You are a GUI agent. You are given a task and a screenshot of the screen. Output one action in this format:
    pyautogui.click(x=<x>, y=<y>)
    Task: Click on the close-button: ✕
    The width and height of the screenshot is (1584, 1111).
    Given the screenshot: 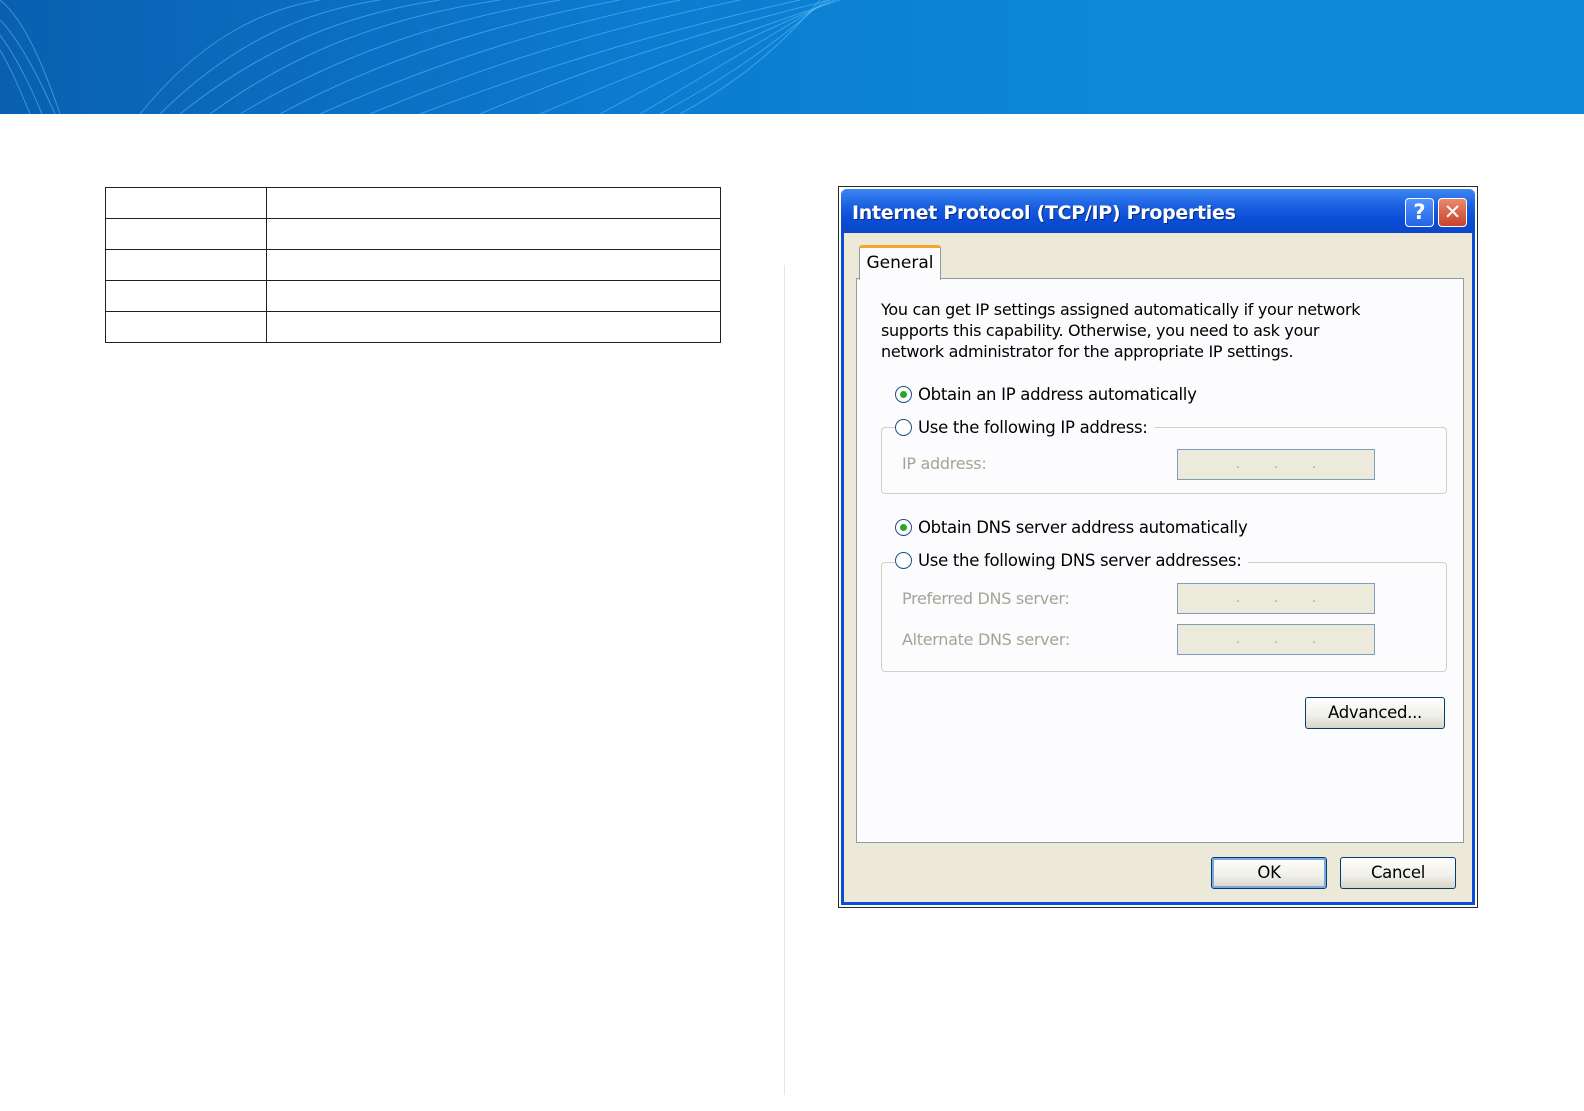 What is the action you would take?
    pyautogui.click(x=1452, y=212)
    